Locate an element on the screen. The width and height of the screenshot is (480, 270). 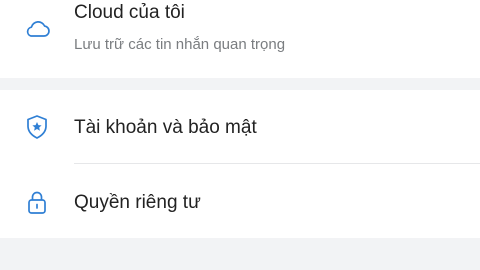
settings-item-title: Quyền riêng tư is located at coordinates (137, 202).